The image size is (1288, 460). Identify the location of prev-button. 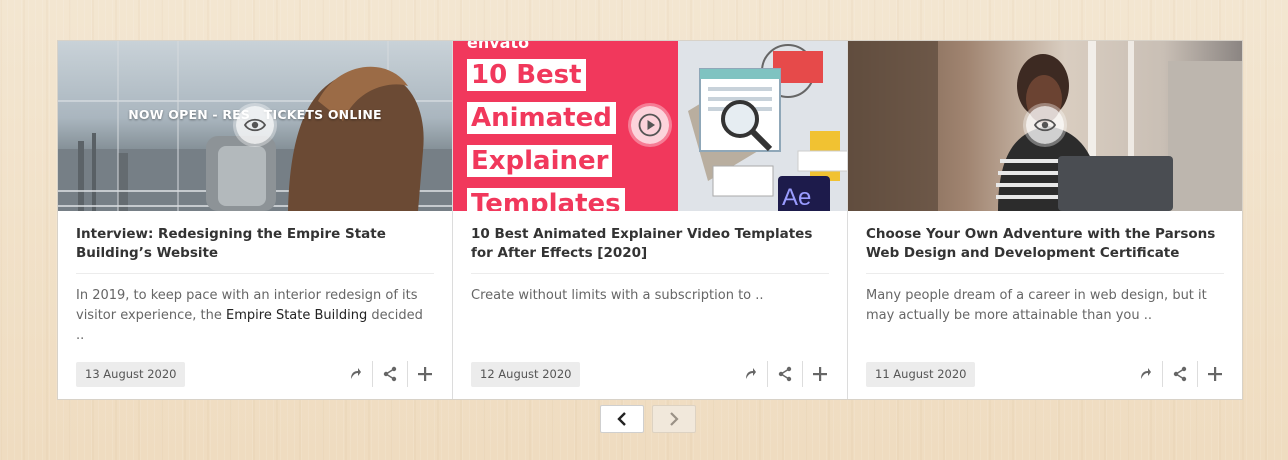
(622, 419).